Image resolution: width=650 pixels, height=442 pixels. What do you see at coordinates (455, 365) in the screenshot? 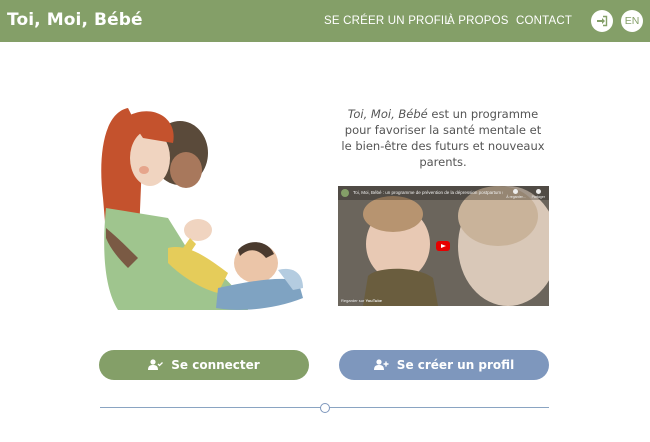
I see `create-profile-label: Se créer un profil` at bounding box center [455, 365].